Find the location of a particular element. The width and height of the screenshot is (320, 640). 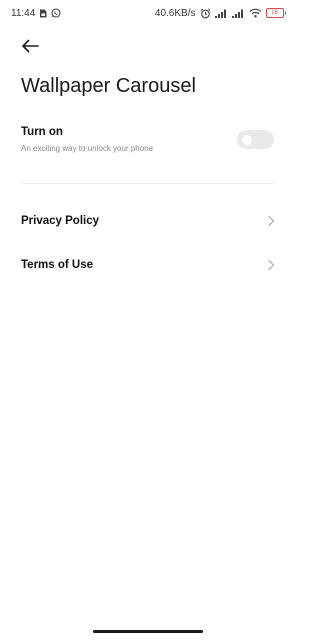

home-indicator is located at coordinates (147, 631).